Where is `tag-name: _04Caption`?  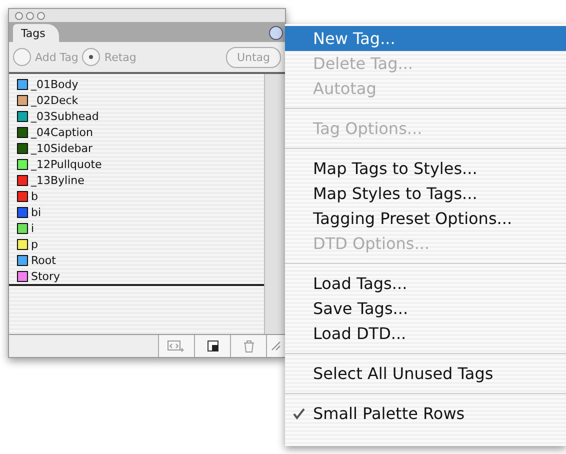
tag-name: _04Caption is located at coordinates (62, 132).